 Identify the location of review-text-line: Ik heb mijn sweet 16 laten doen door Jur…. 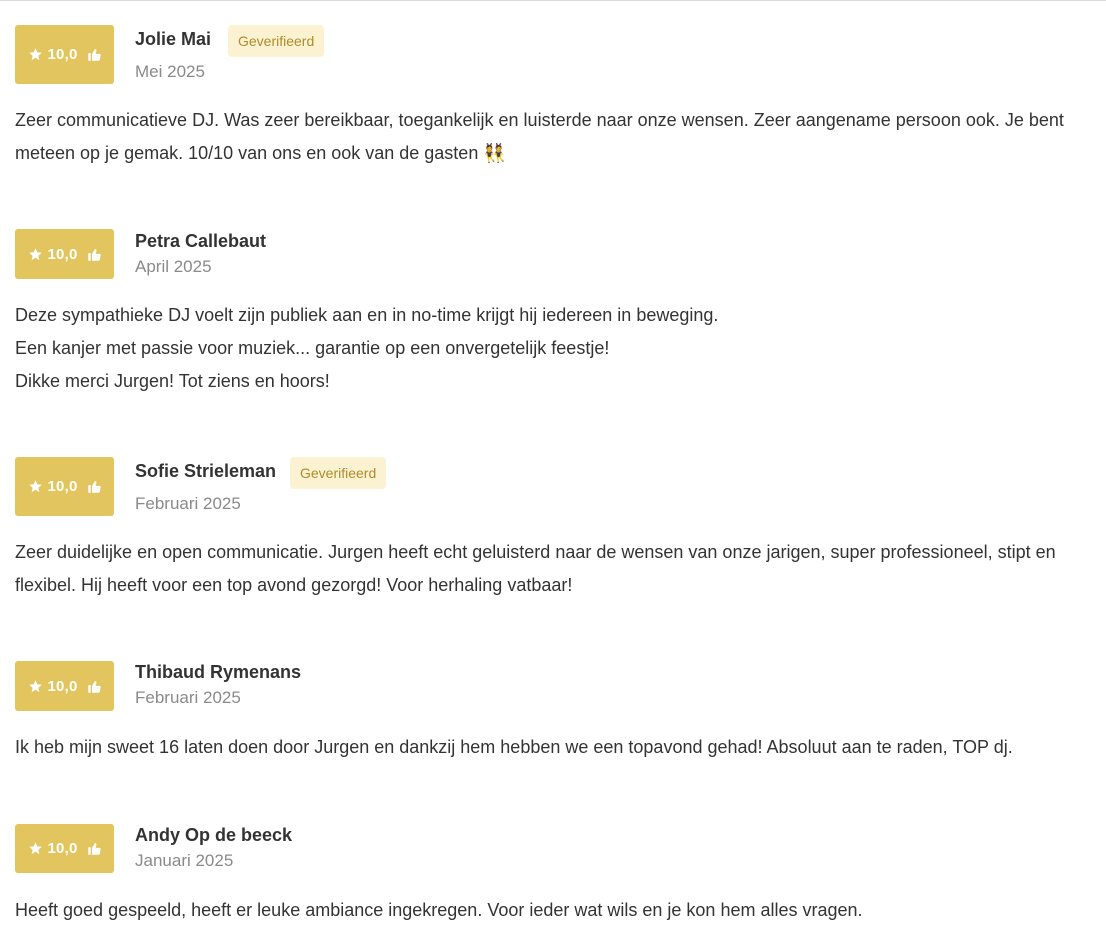
(514, 747).